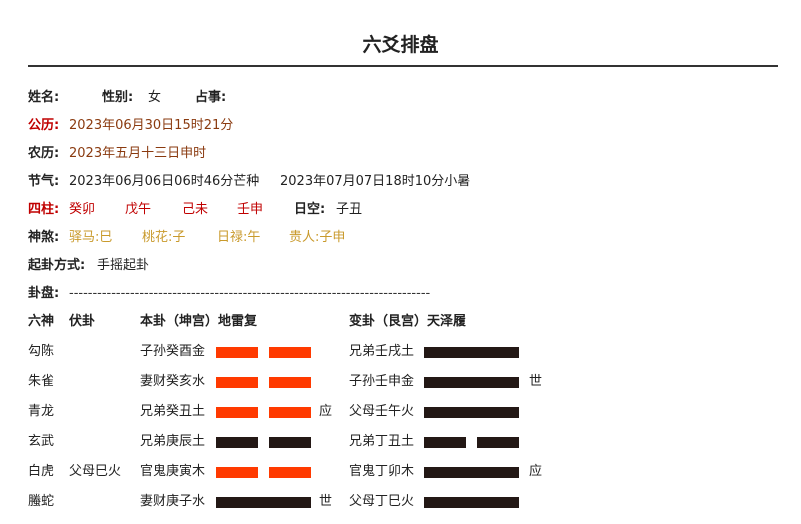  What do you see at coordinates (44, 153) in the screenshot?
I see `lunar-label: 农历:` at bounding box center [44, 153].